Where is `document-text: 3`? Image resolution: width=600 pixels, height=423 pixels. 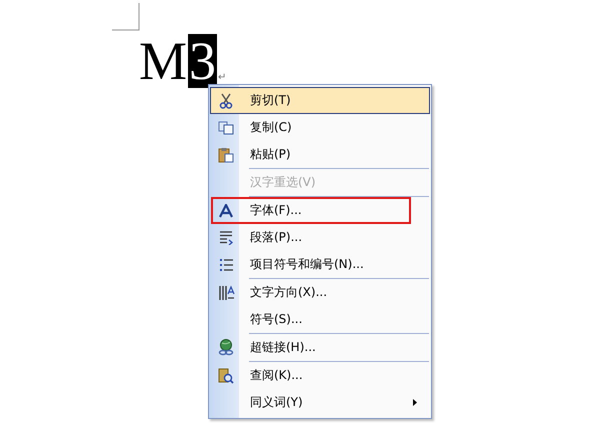
document-text: 3 is located at coordinates (203, 61).